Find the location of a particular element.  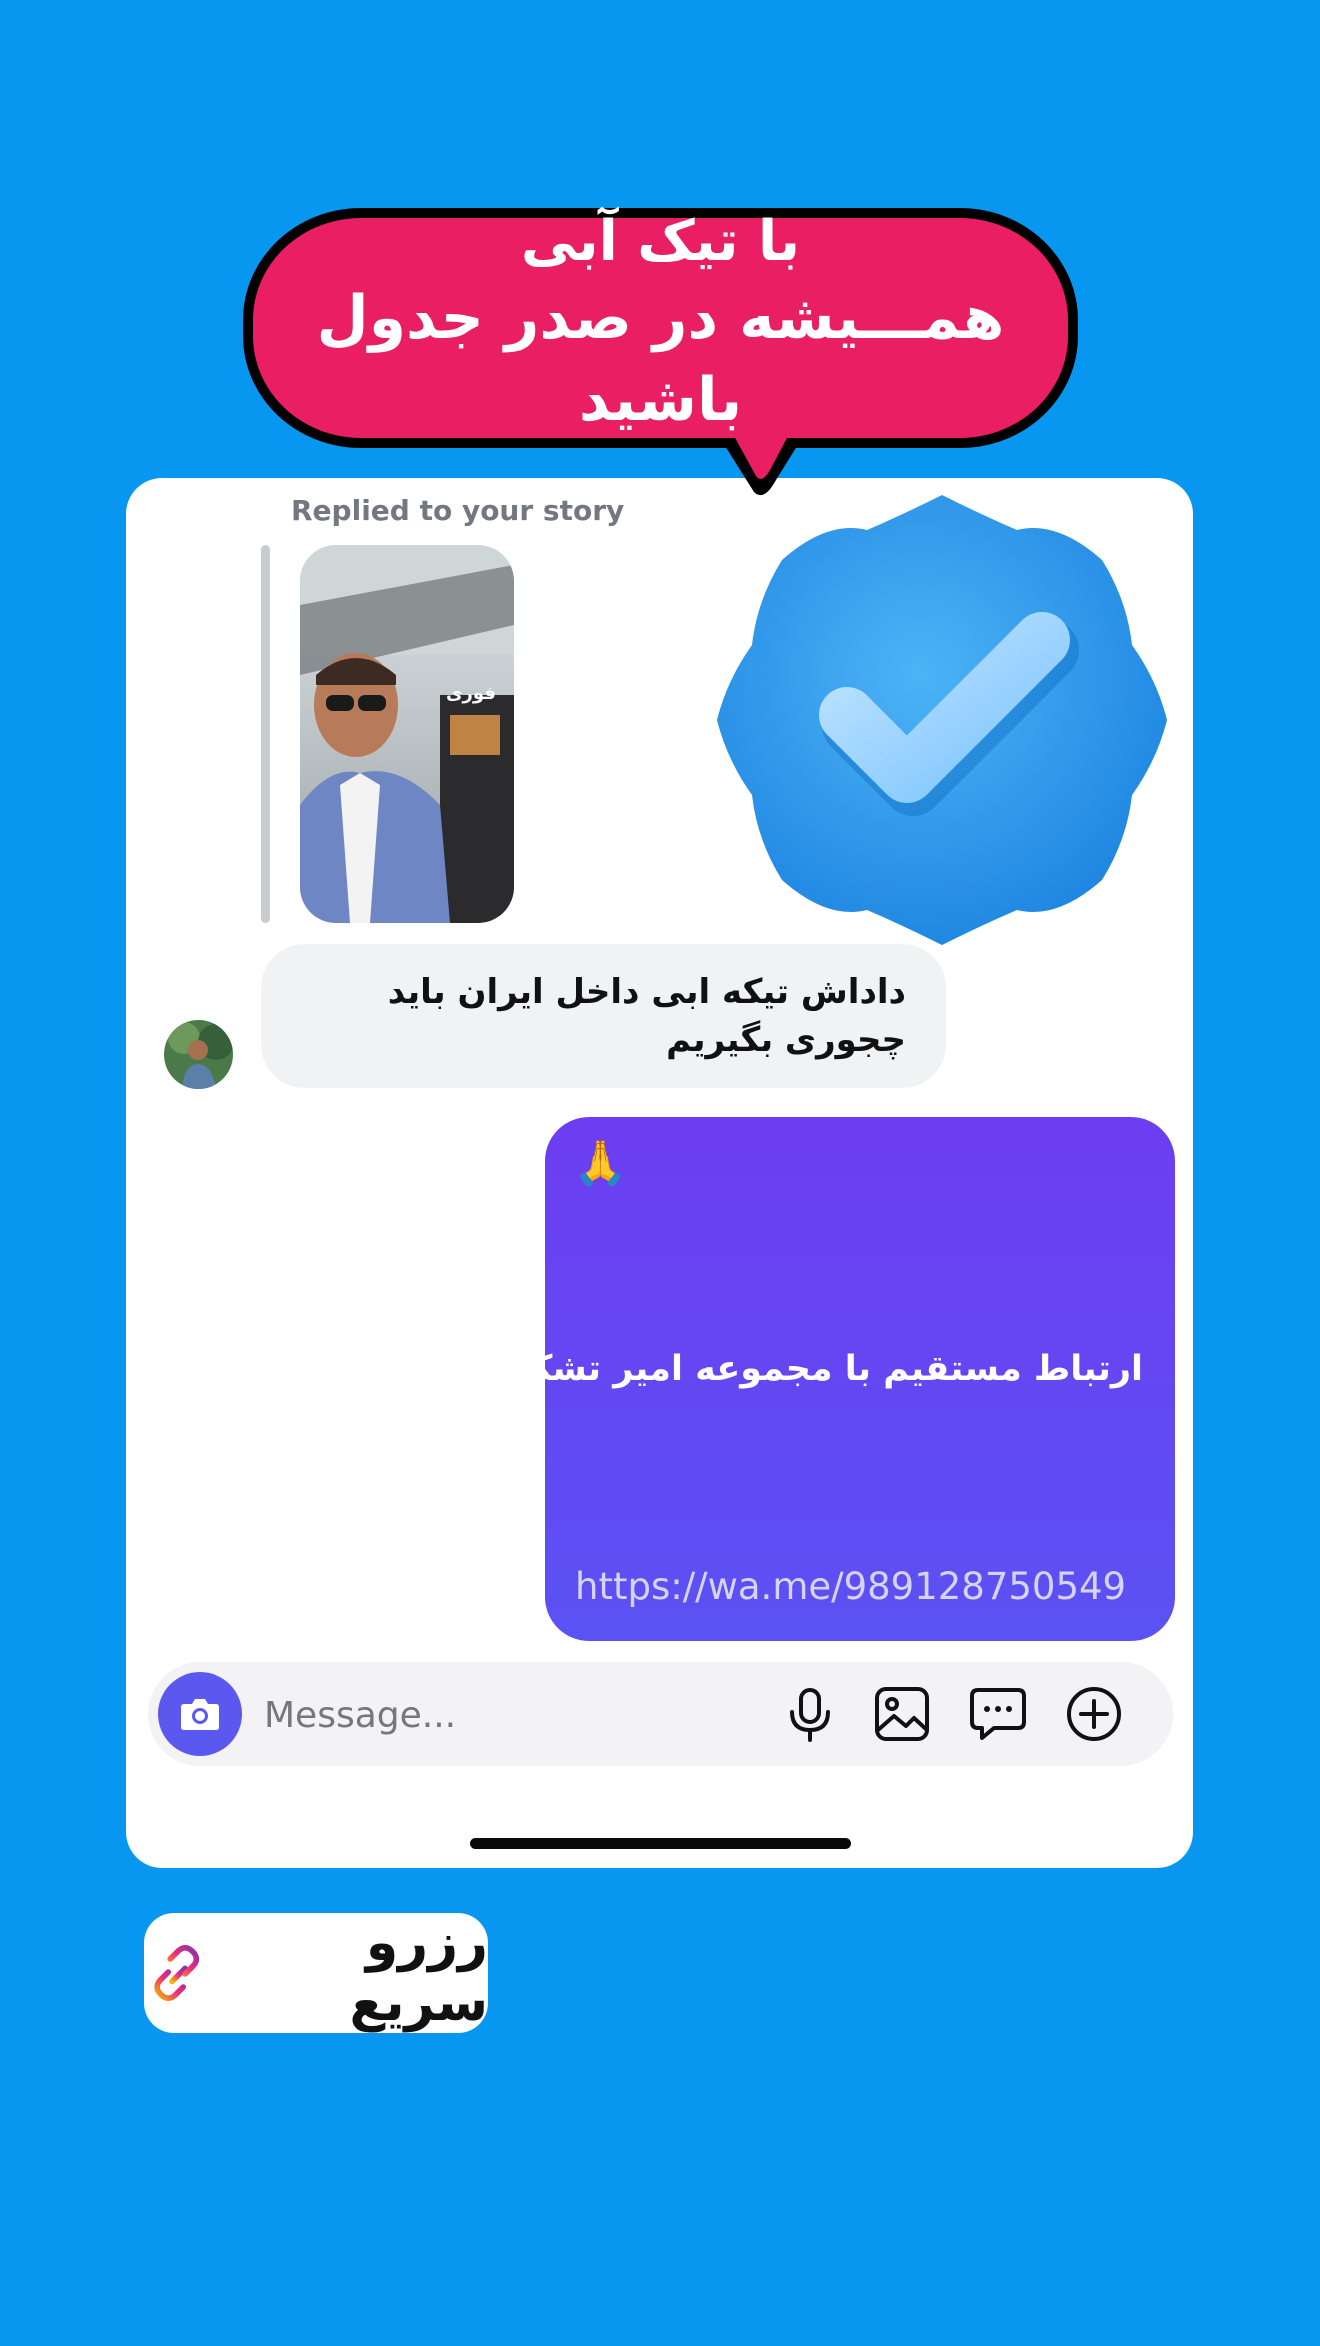

outgoing-message-text: ارتباط مستقیم با مجموعه امیر تشکر is located at coordinates (826, 1369).